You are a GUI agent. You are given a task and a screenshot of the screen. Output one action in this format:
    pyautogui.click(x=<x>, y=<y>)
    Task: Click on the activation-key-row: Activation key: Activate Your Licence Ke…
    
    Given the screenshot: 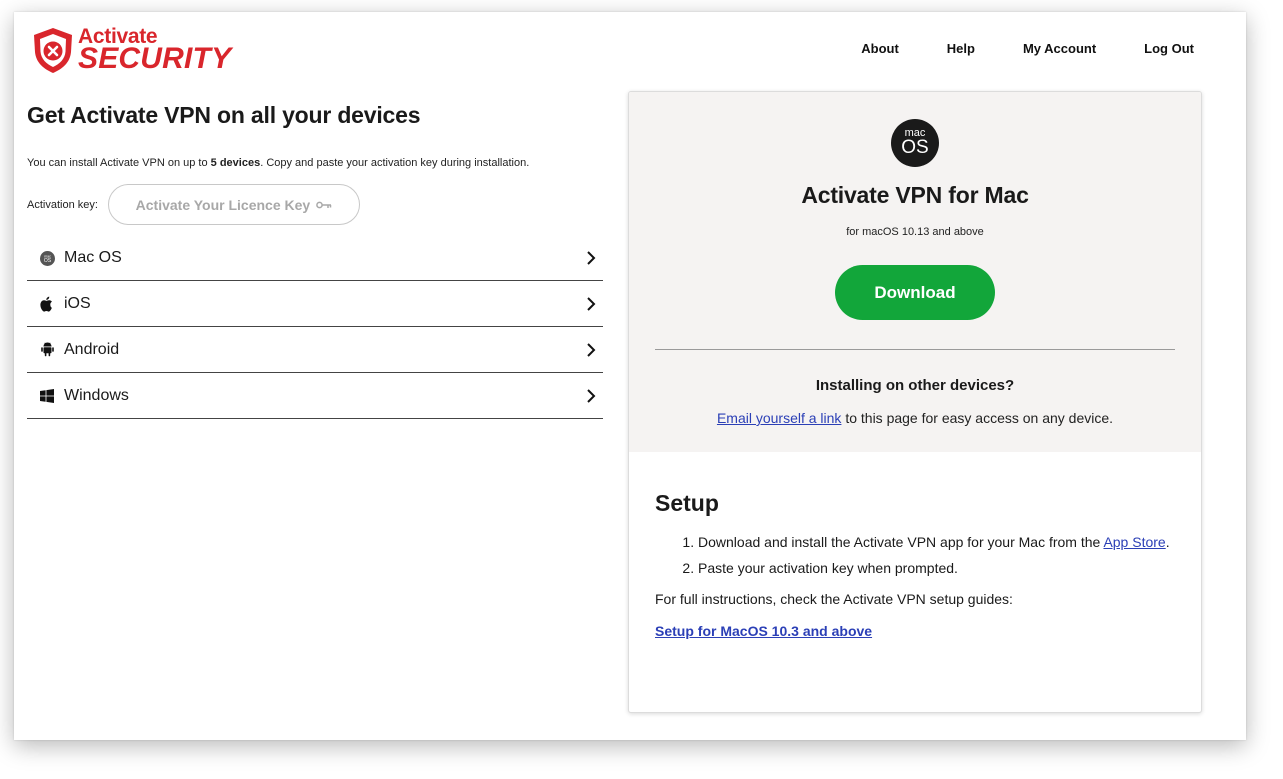 What is the action you would take?
    pyautogui.click(x=315, y=204)
    